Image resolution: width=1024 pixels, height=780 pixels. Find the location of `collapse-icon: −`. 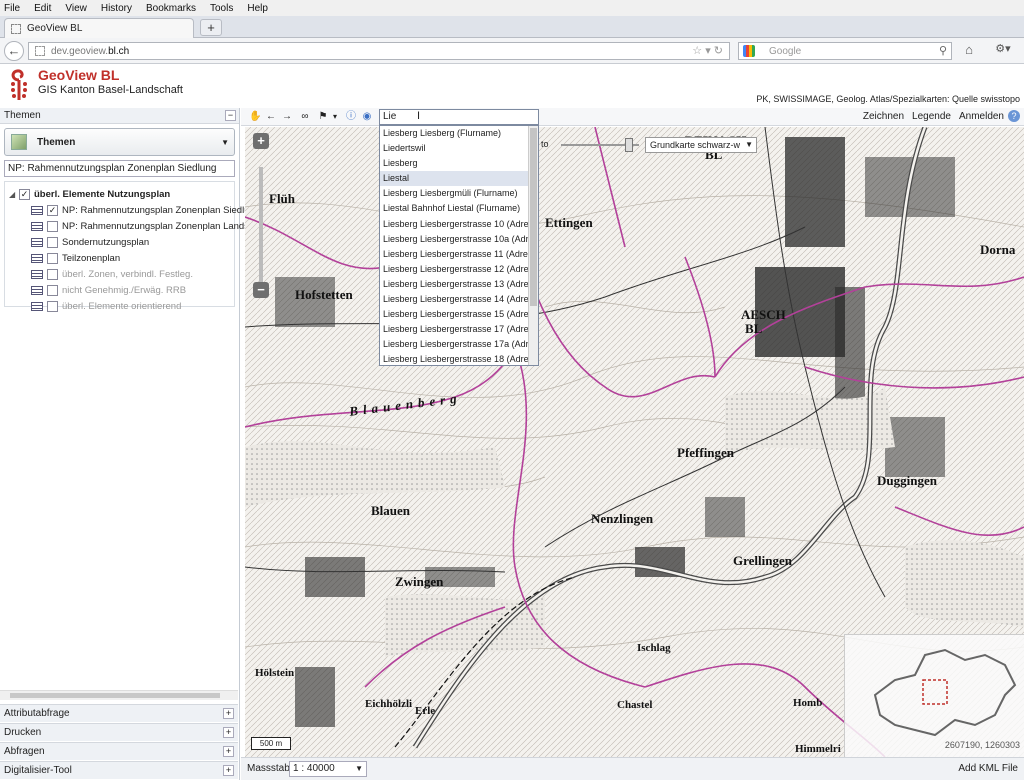

collapse-icon: − is located at coordinates (230, 115).